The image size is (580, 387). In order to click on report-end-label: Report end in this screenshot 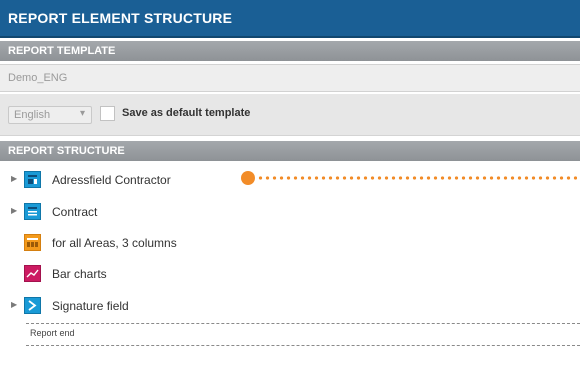, I will do `click(52, 333)`.